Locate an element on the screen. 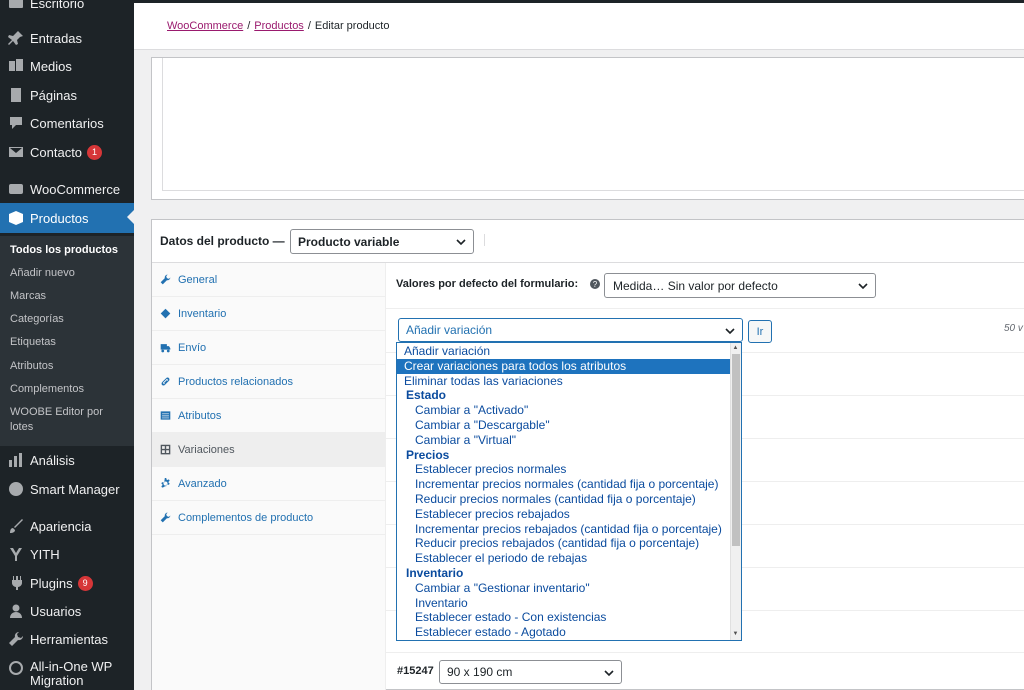  dropdown-option: Inventario is located at coordinates (564, 603).